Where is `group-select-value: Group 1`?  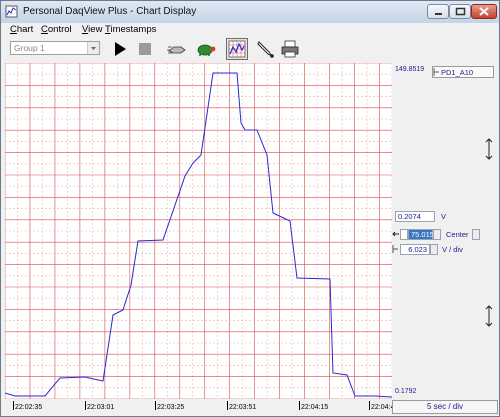
group-select-value: Group 1 is located at coordinates (29, 48).